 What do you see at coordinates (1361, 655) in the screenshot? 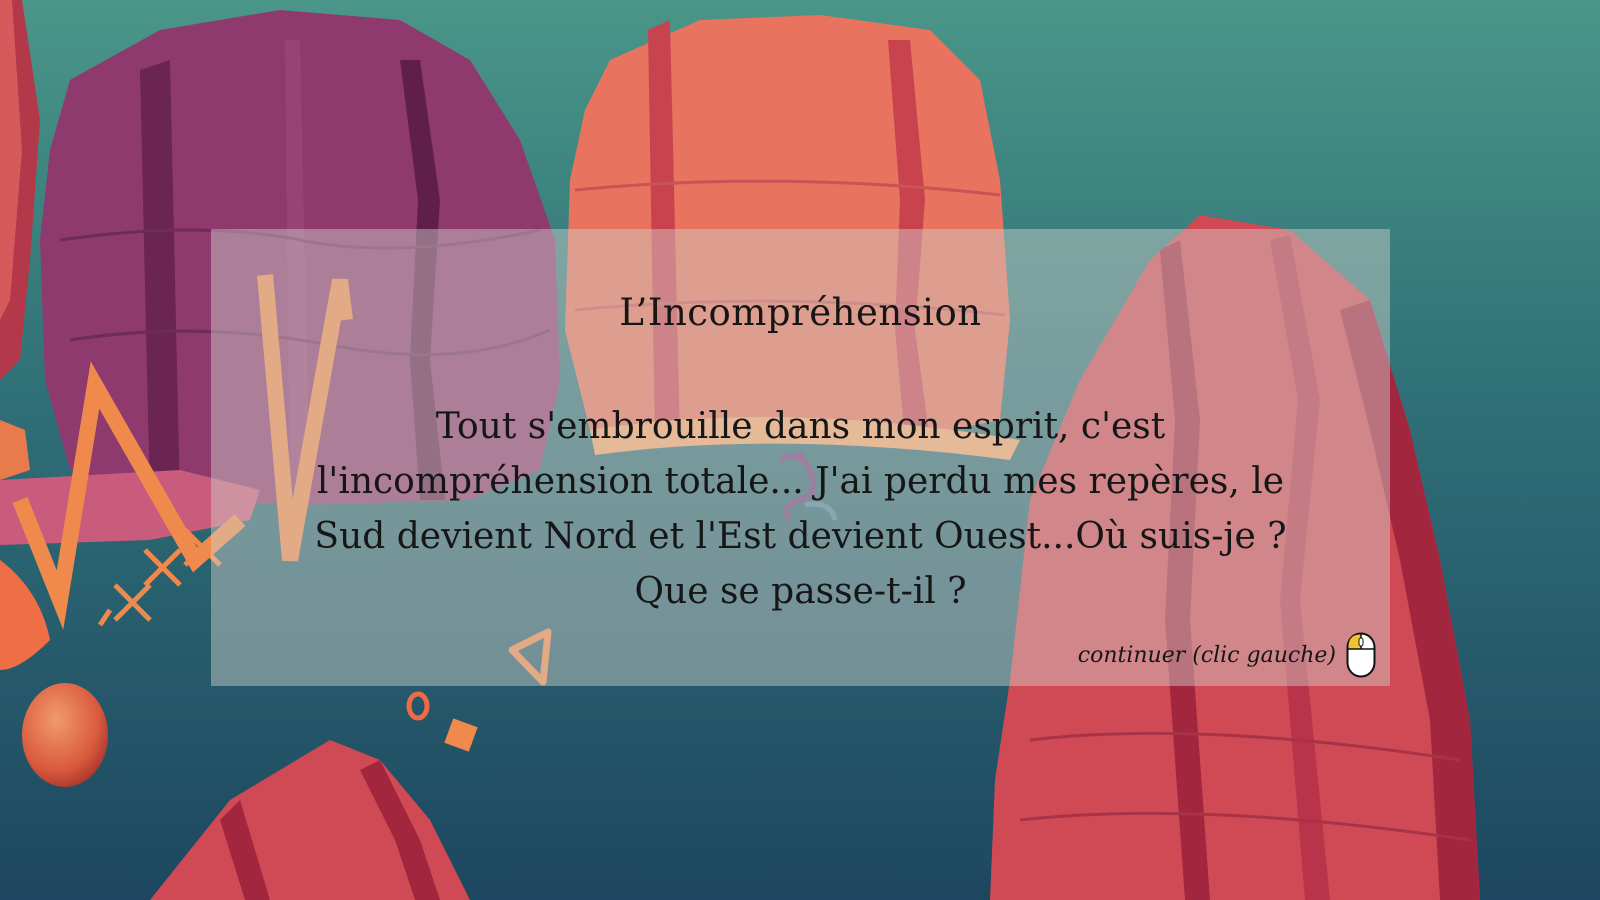
I see `mouse-left-click-icon` at bounding box center [1361, 655].